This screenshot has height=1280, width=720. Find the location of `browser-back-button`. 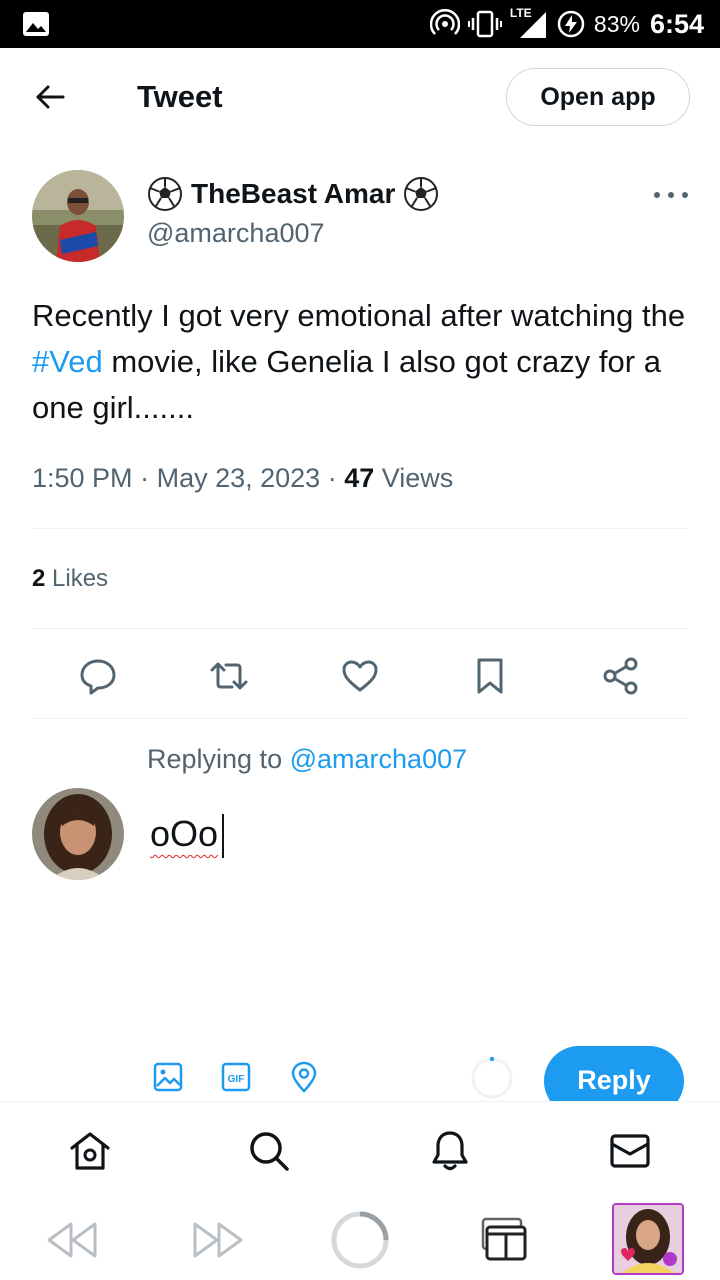

browser-back-button is located at coordinates (72, 1240).